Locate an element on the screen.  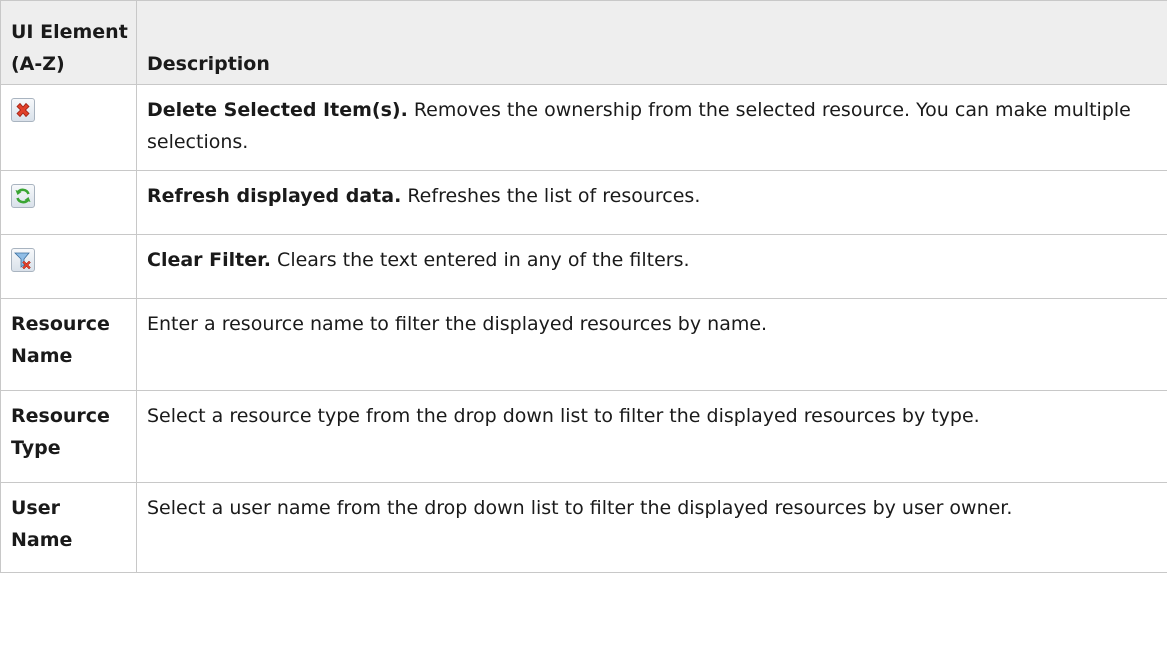
header-ui-element: UI Element (A-Z) is located at coordinates (68, 42).